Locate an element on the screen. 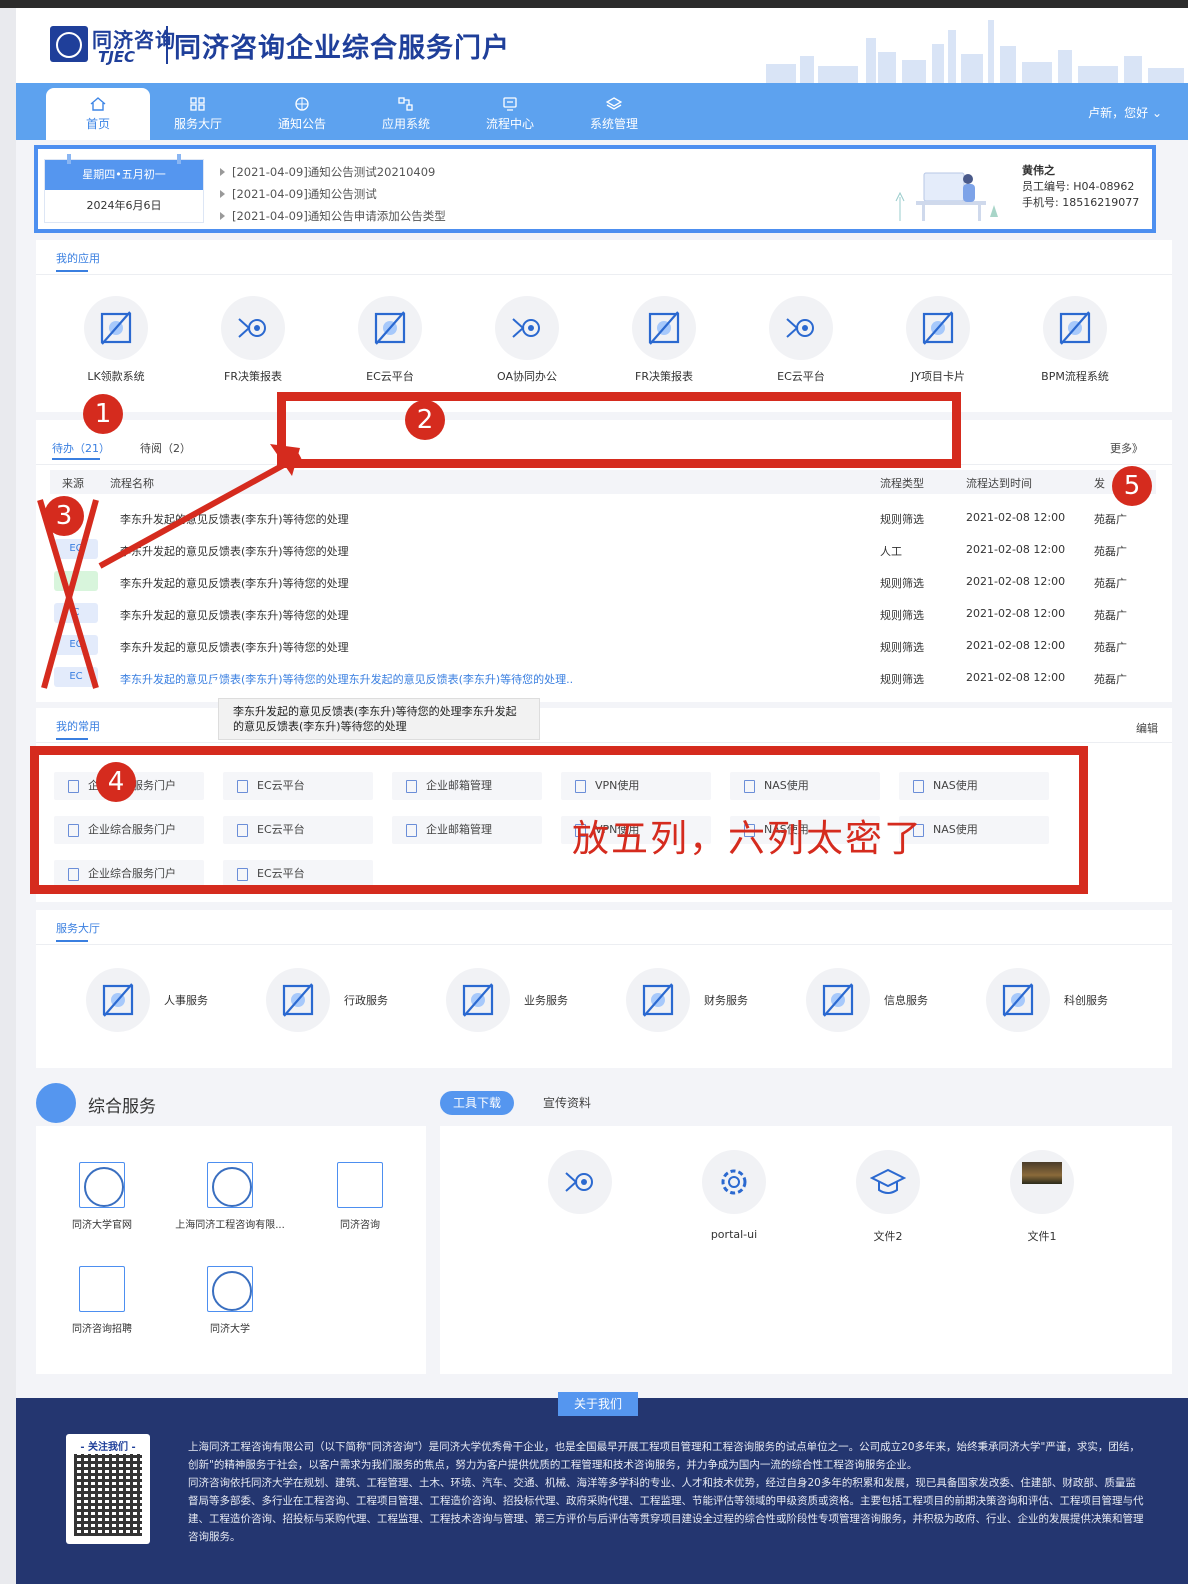  qr-code-icon is located at coordinates (108, 1495).